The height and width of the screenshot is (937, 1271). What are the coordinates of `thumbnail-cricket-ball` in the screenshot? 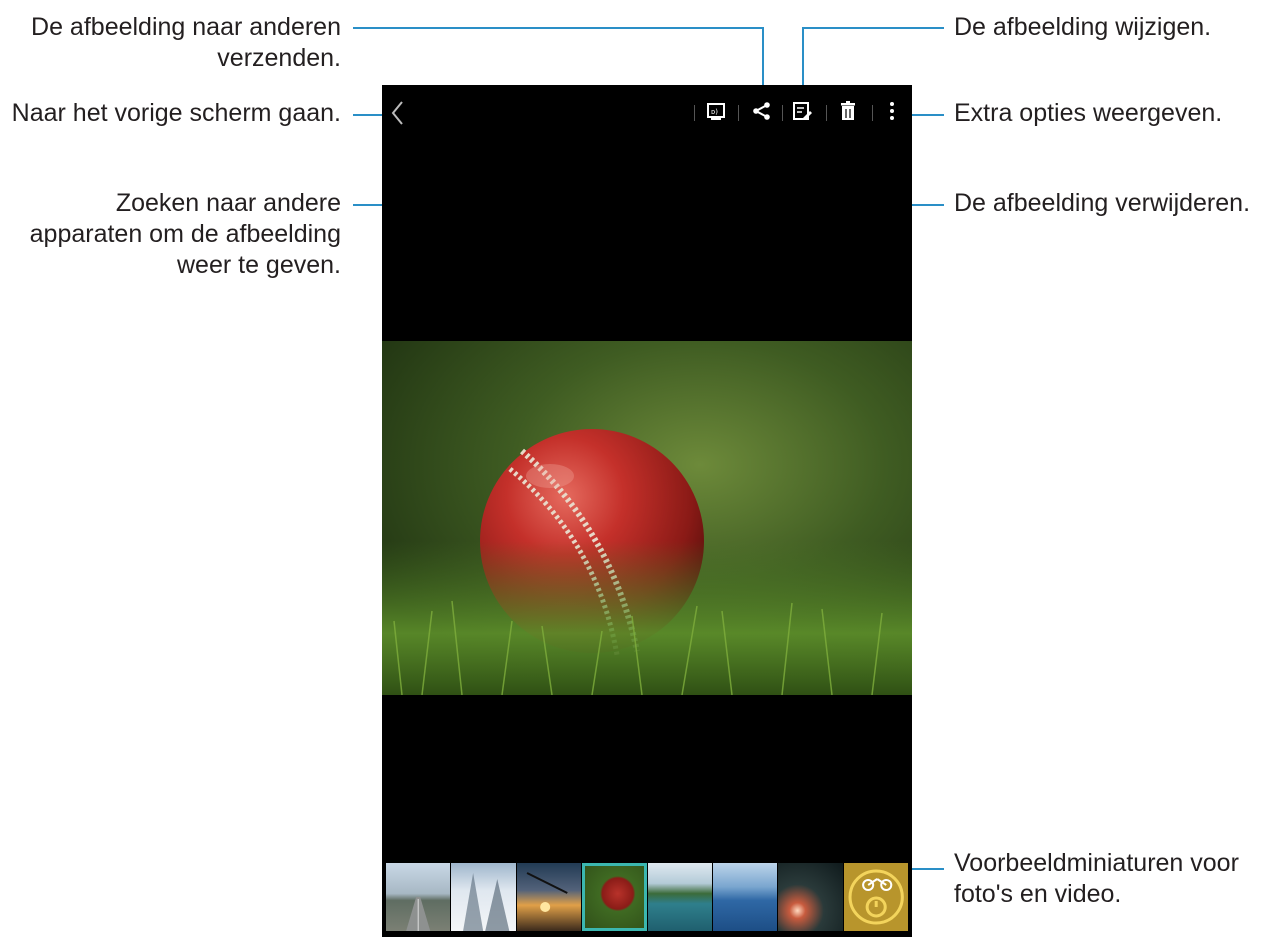 It's located at (614, 897).